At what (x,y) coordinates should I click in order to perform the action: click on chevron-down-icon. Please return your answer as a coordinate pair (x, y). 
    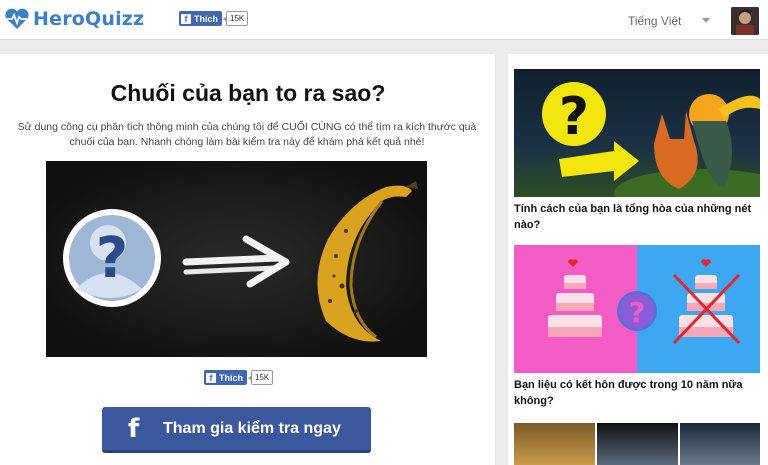
    Looking at the image, I should click on (706, 20).